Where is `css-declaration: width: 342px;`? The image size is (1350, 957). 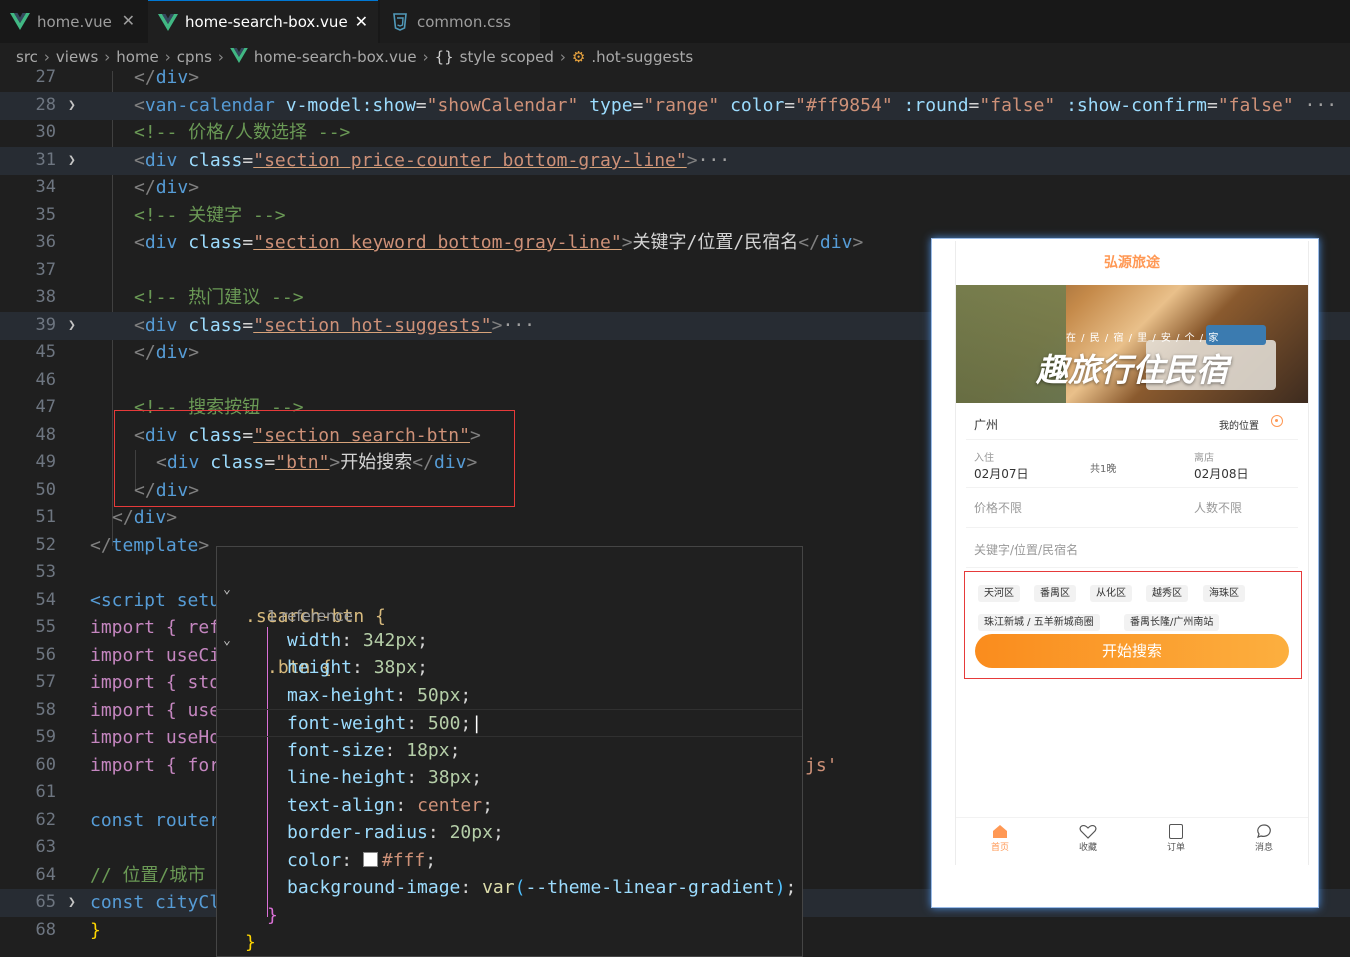
css-declaration: width: 342px; is located at coordinates (357, 640).